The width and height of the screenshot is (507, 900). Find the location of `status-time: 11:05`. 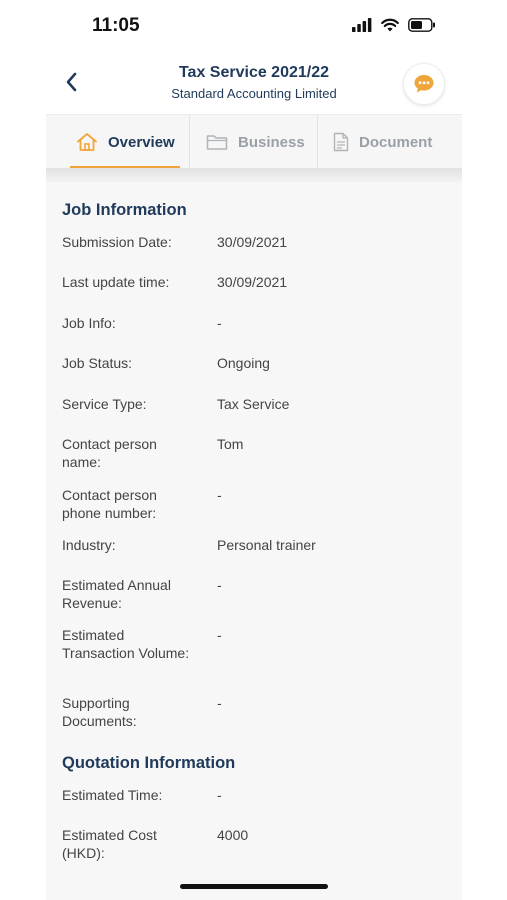

status-time: 11:05 is located at coordinates (116, 25).